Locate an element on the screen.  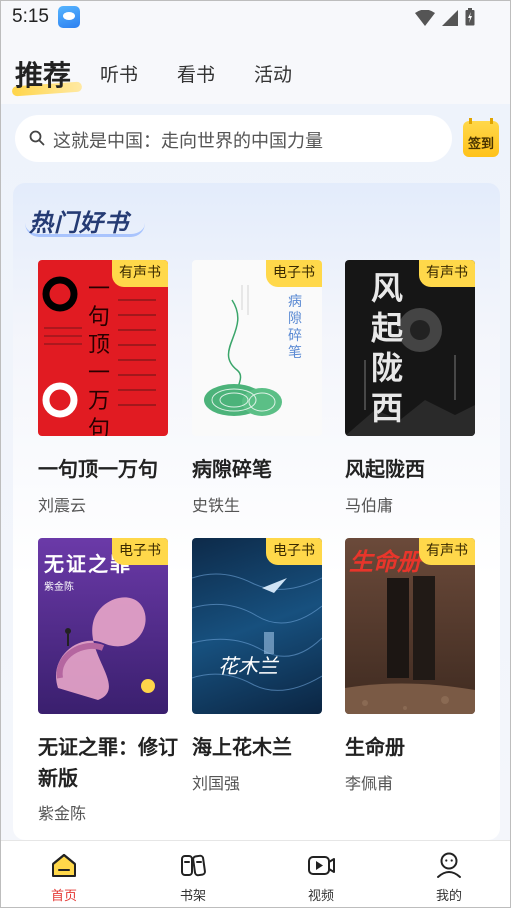
tab-activity: 活动 is located at coordinates (273, 73).